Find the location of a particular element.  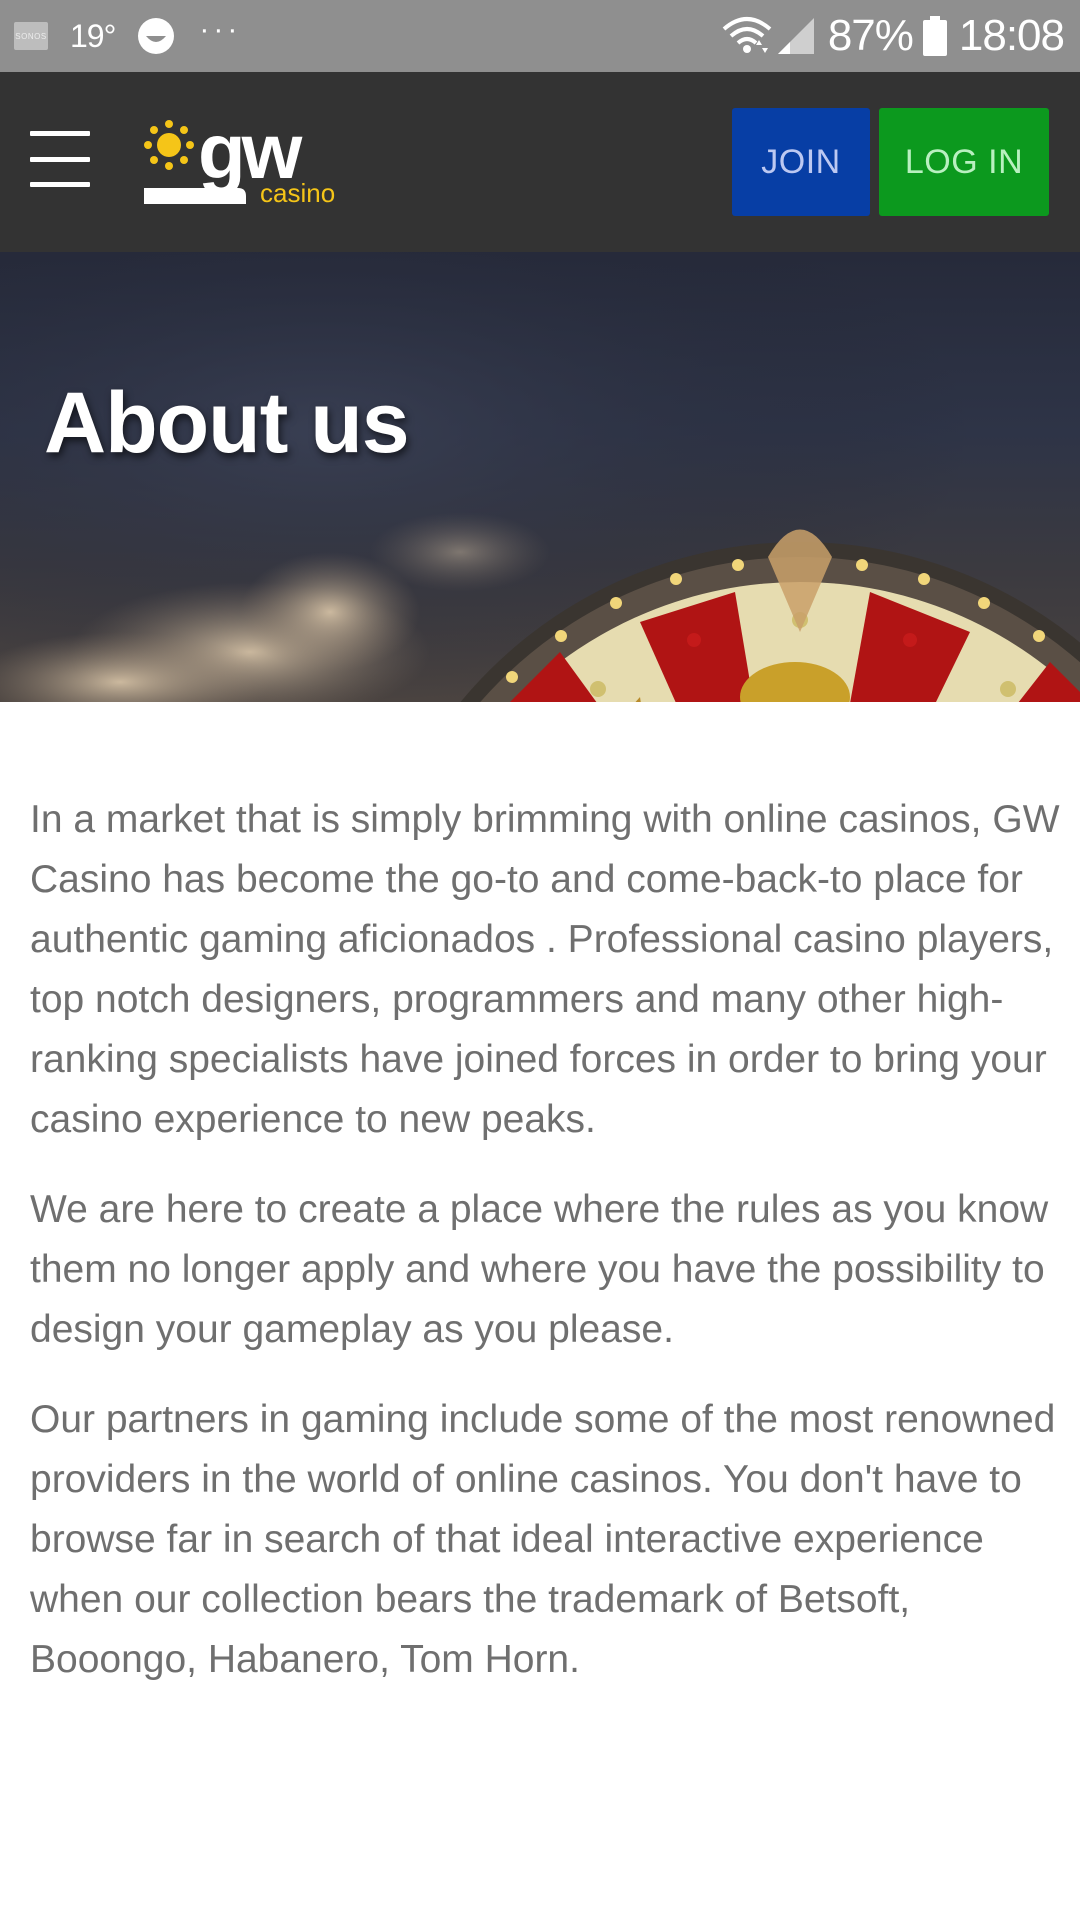

sonos-icon: SONOS is located at coordinates (31, 36).